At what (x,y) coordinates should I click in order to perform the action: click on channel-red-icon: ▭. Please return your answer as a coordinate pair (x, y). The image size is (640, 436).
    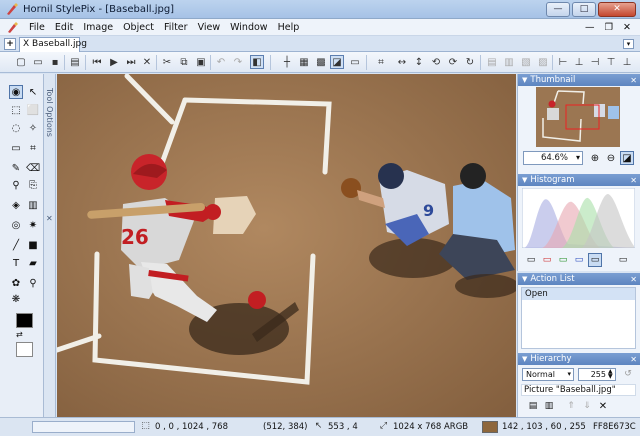
    Looking at the image, I should click on (547, 260).